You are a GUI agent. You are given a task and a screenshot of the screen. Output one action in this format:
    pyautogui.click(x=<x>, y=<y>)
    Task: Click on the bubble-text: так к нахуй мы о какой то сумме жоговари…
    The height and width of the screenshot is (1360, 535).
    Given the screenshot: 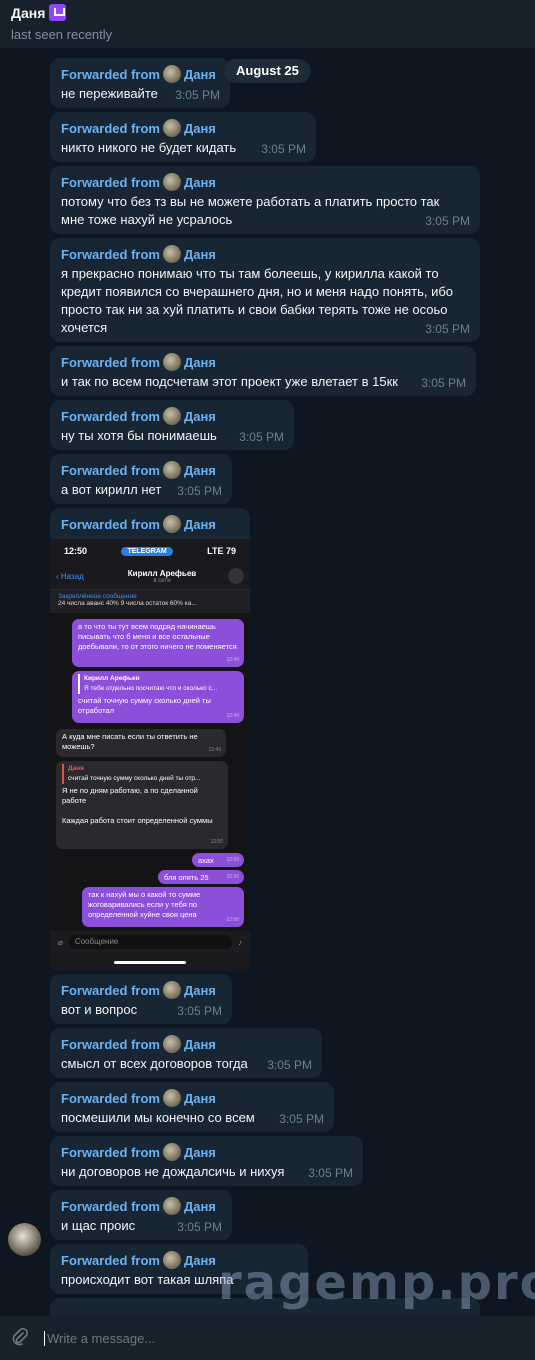 What is the action you would take?
    pyautogui.click(x=144, y=904)
    